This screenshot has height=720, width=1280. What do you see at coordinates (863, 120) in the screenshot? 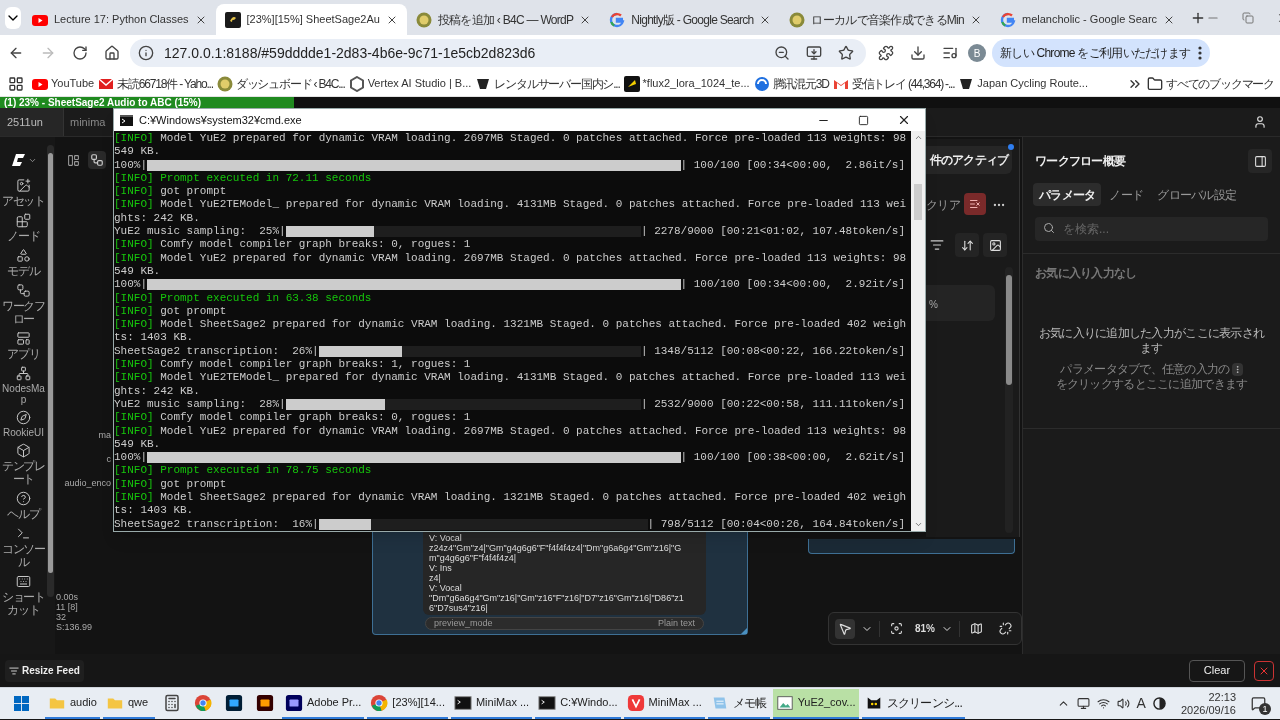
I see `maximize-icon` at bounding box center [863, 120].